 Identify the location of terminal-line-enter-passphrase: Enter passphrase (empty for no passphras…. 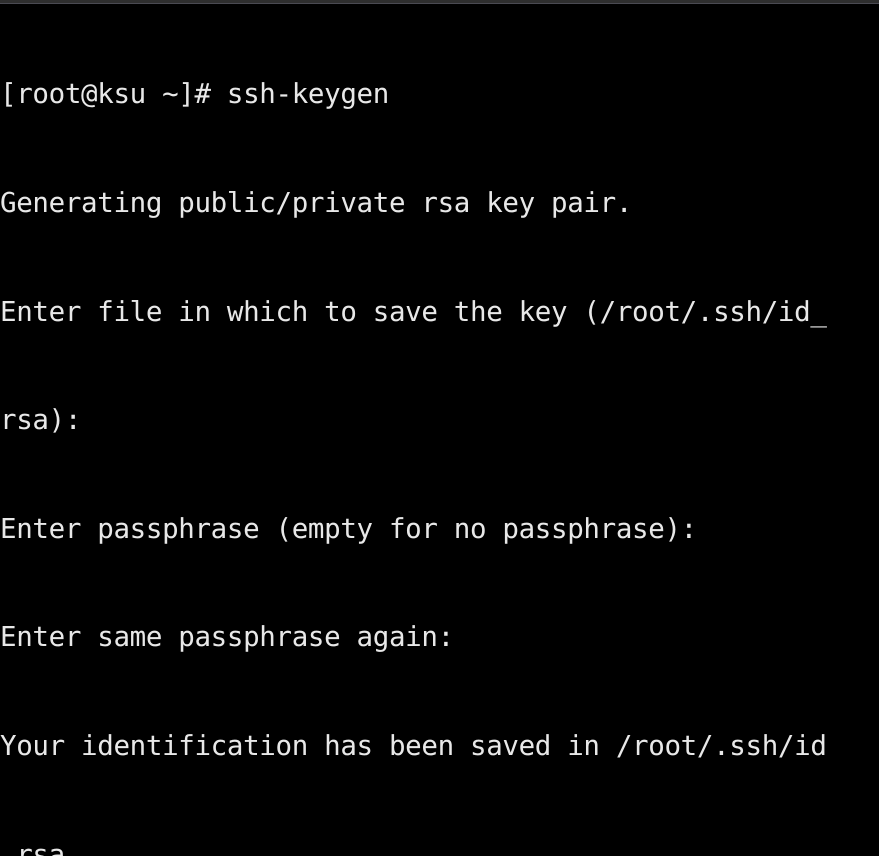
(348, 528).